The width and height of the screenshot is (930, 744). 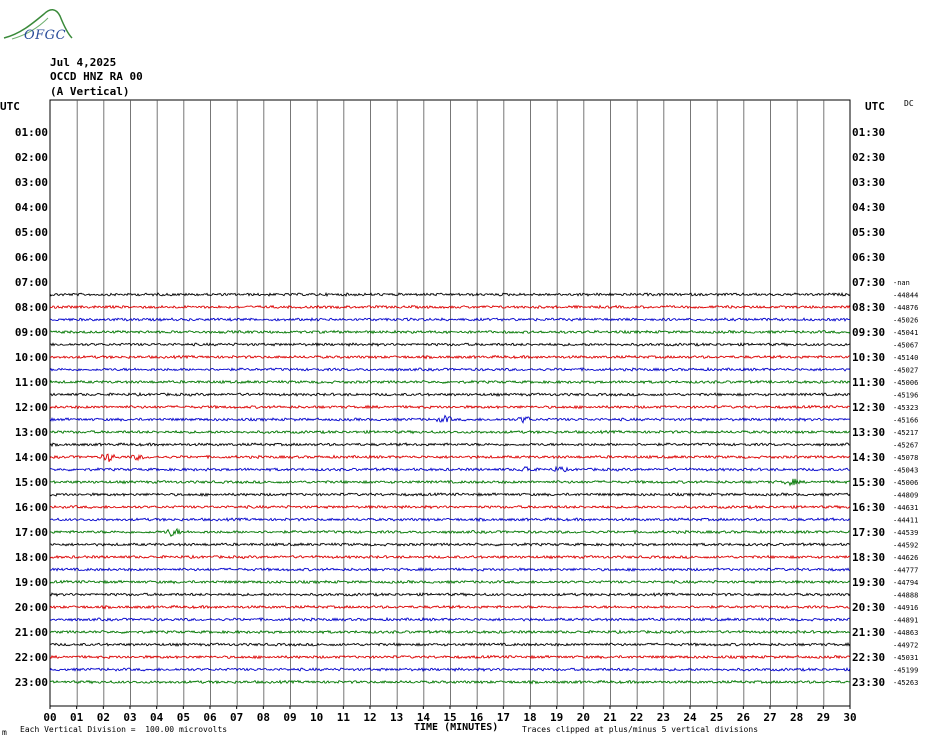 I want to click on dc-value-label: -45196, so click(x=905, y=396).